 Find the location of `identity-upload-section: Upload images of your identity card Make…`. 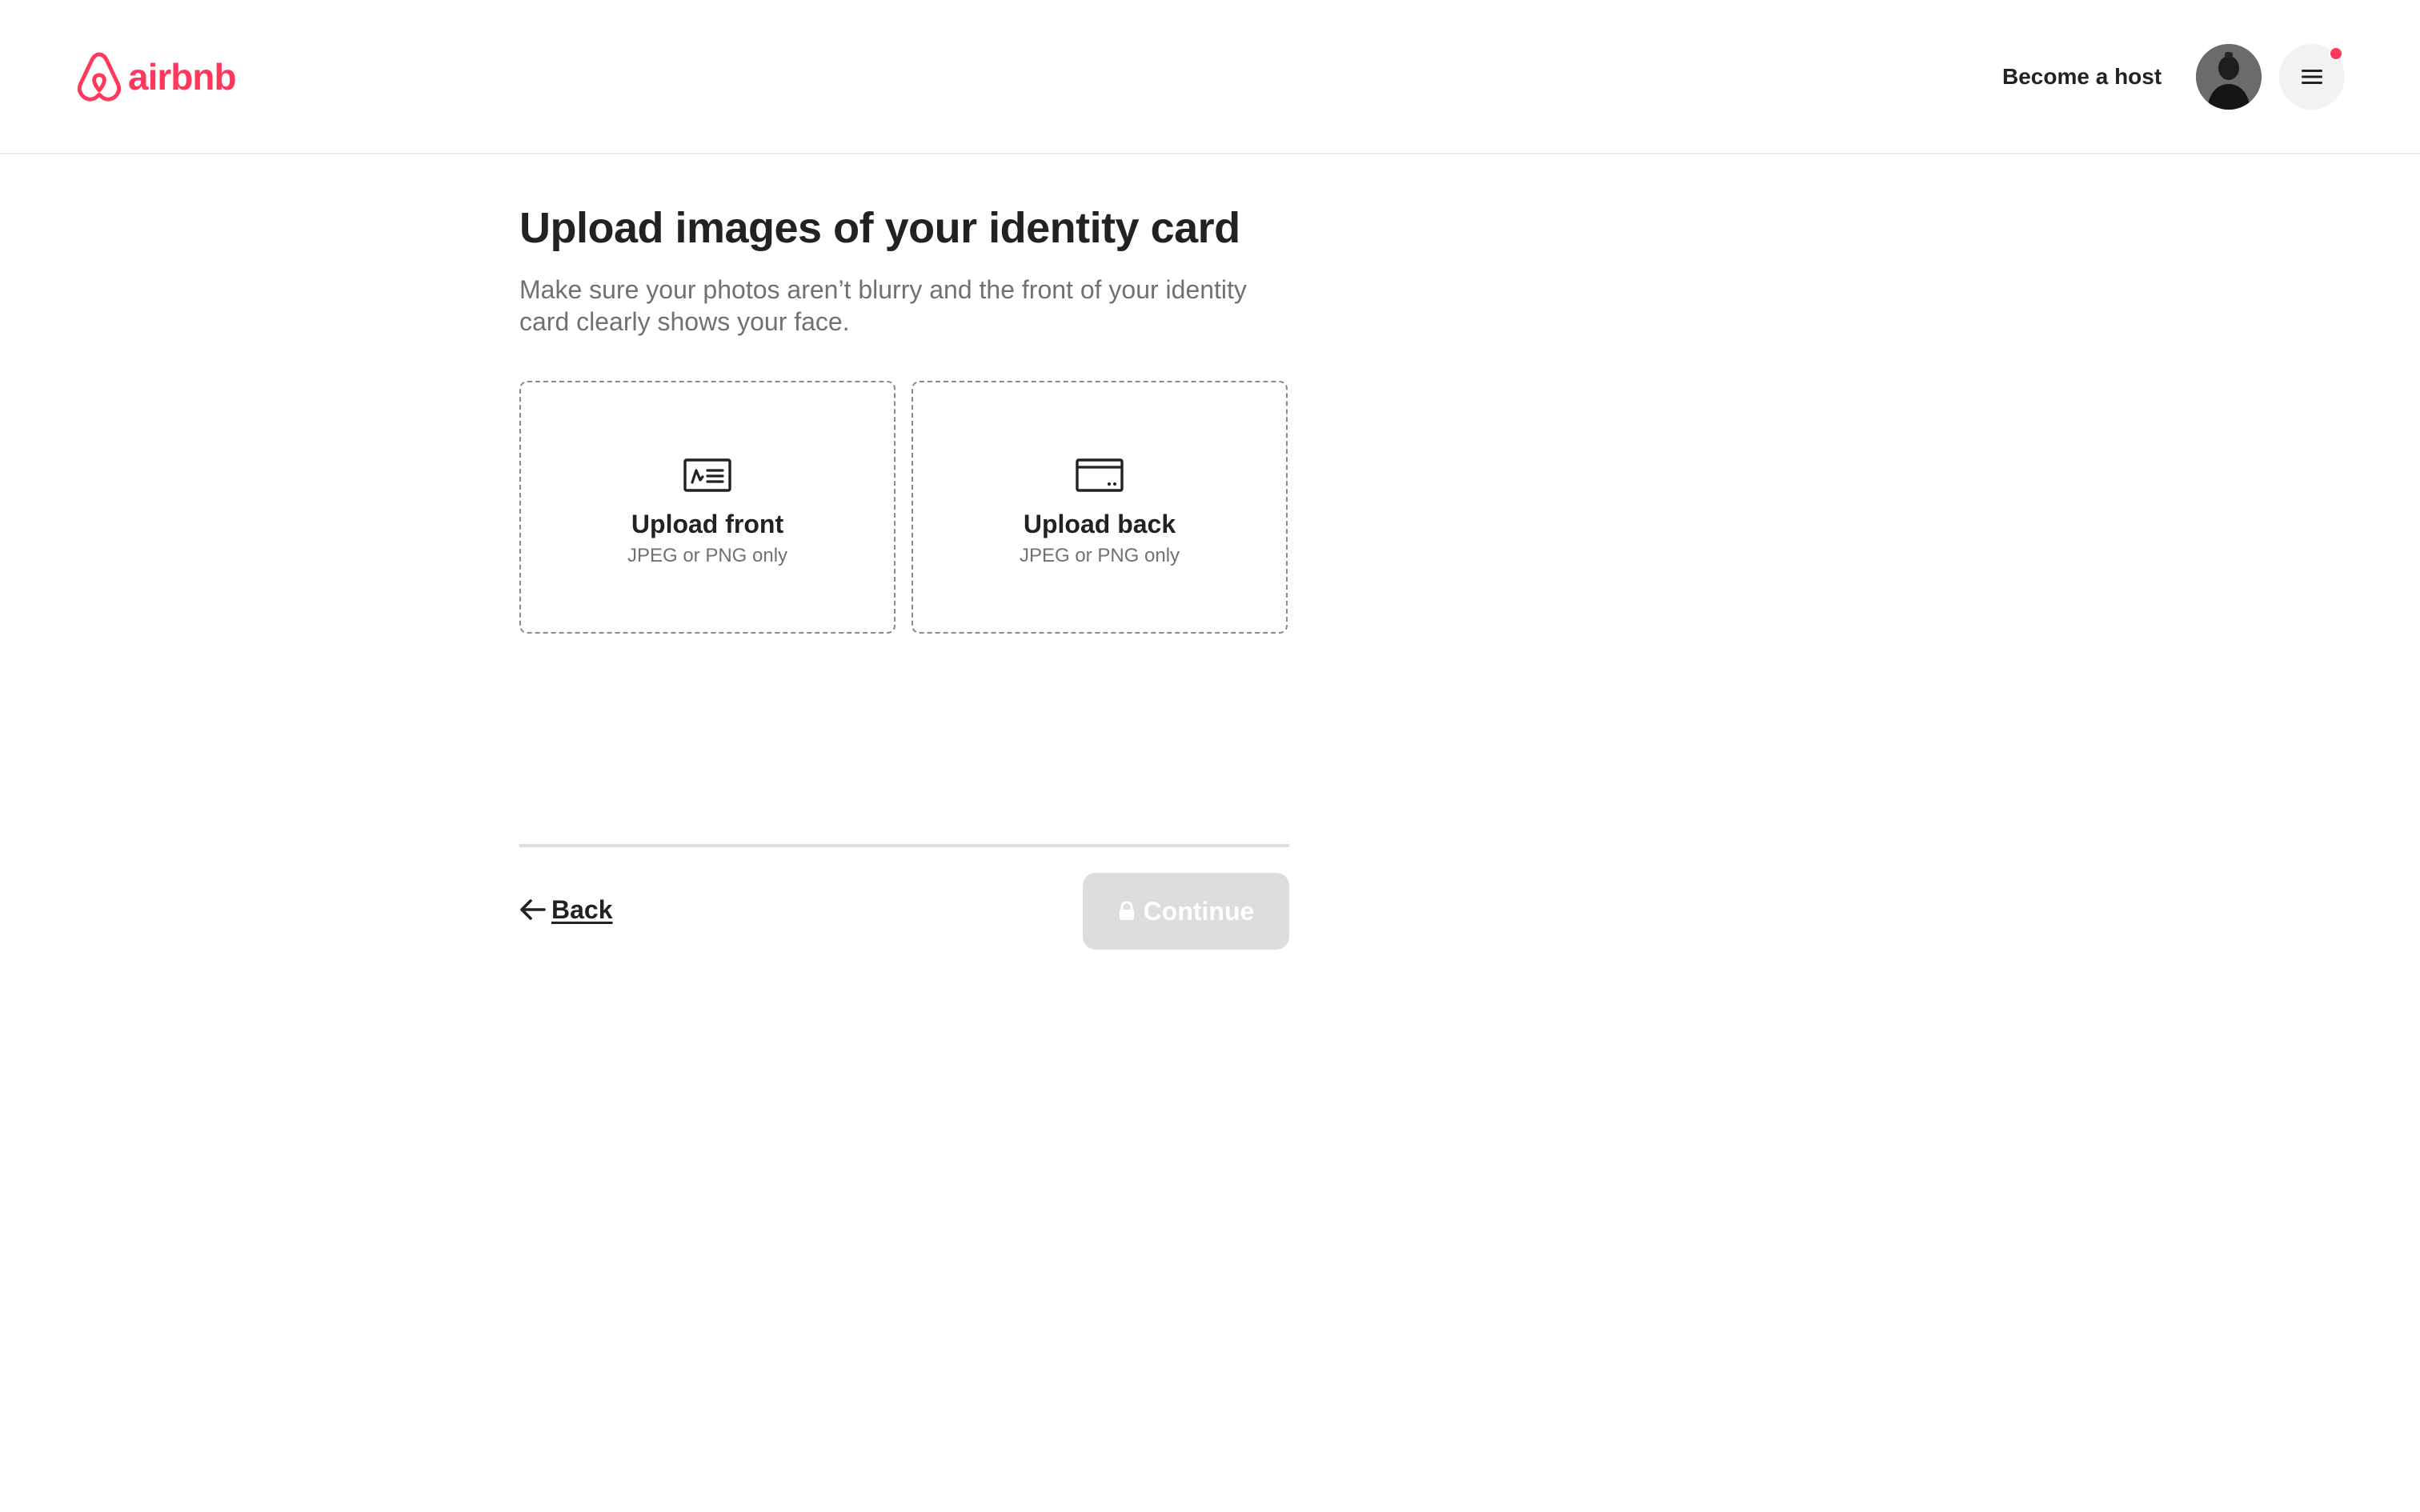

identity-upload-section: Upload images of your identity card Make… is located at coordinates (904, 417).